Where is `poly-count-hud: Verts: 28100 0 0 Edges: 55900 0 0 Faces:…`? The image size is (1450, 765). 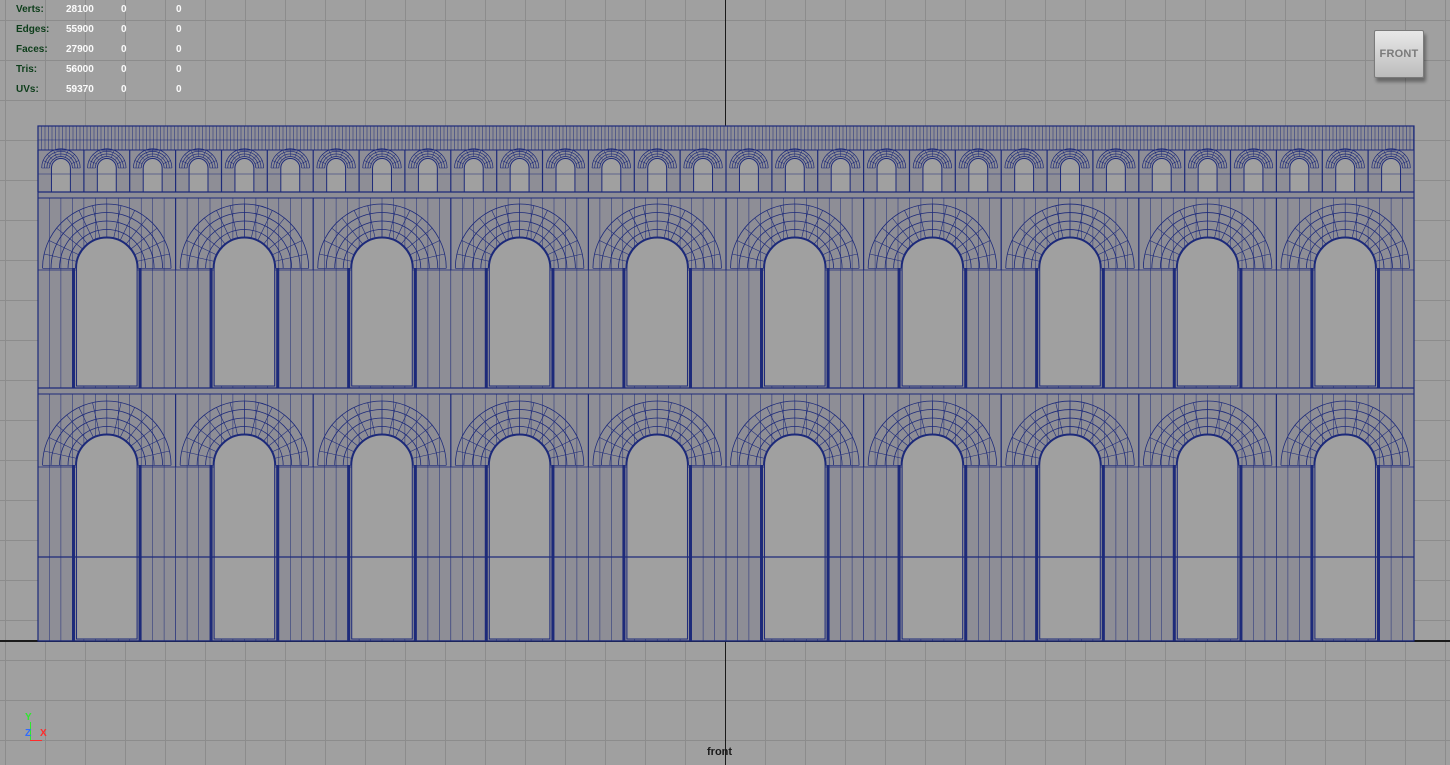 poly-count-hud: Verts: 28100 0 0 Edges: 55900 0 0 Faces:… is located at coordinates (106, 50).